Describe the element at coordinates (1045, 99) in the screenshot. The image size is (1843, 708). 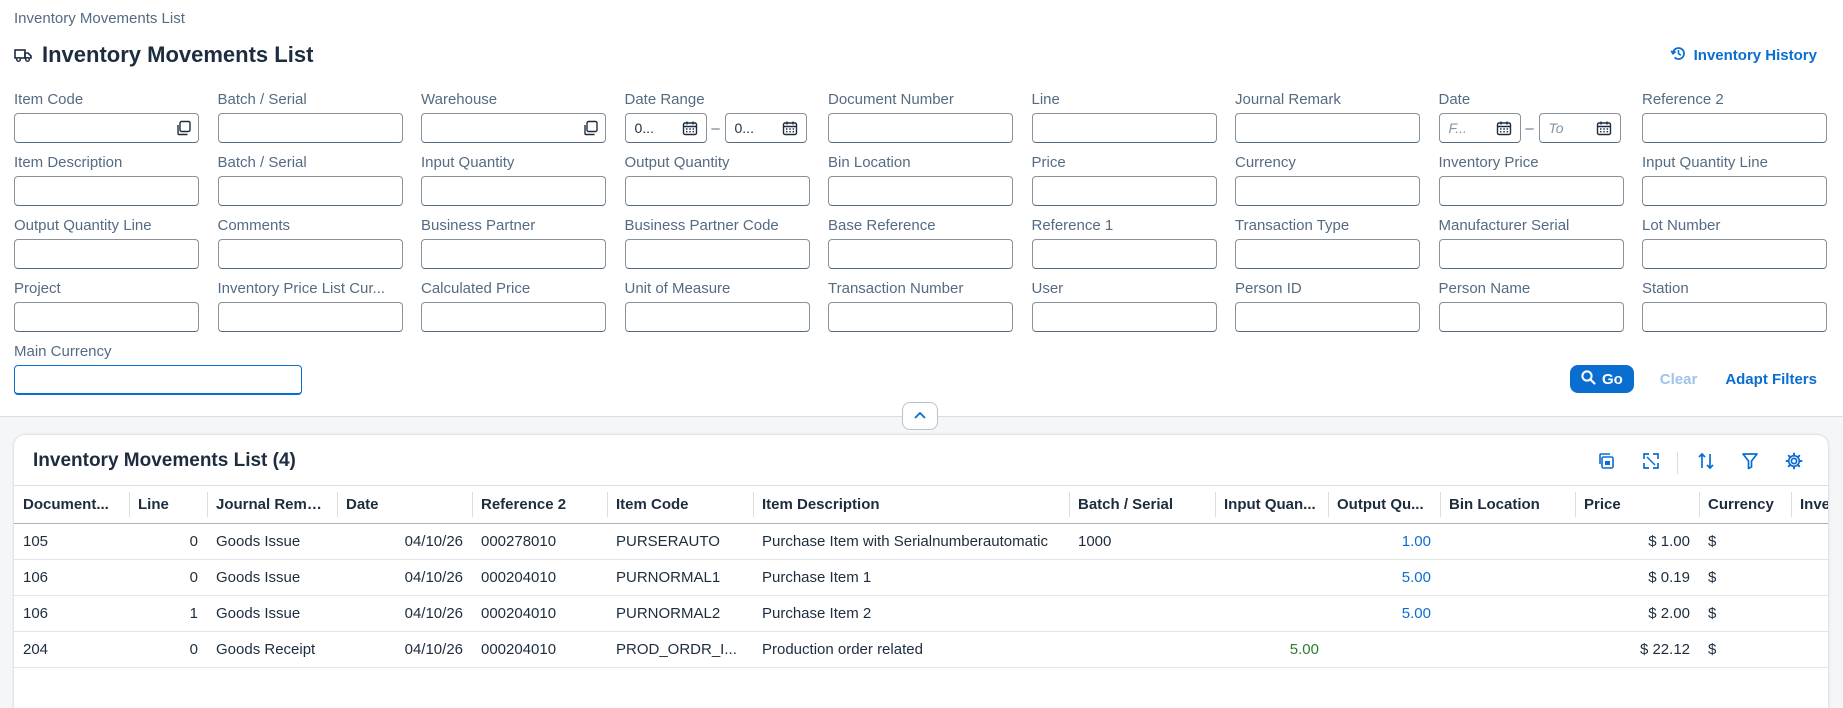
I see `filter-label: Line` at that location.